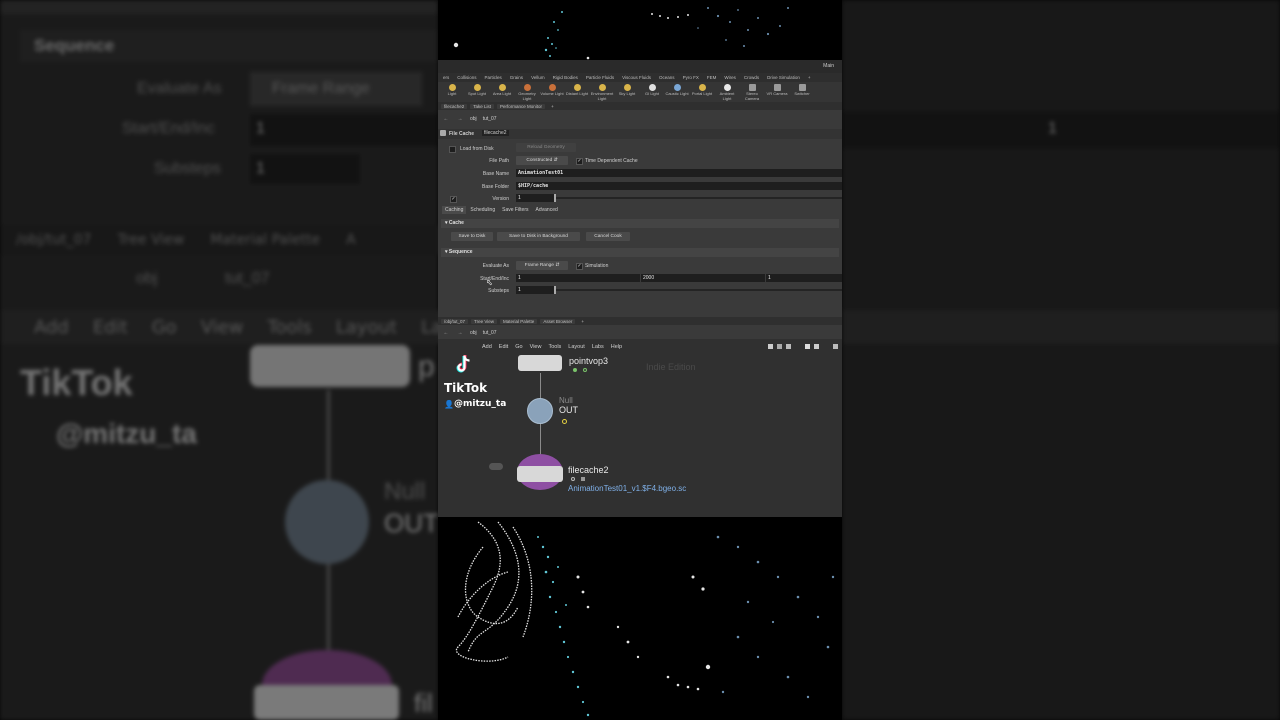 The height and width of the screenshot is (720, 1280). What do you see at coordinates (788, 346) in the screenshot?
I see `list-icon` at bounding box center [788, 346].